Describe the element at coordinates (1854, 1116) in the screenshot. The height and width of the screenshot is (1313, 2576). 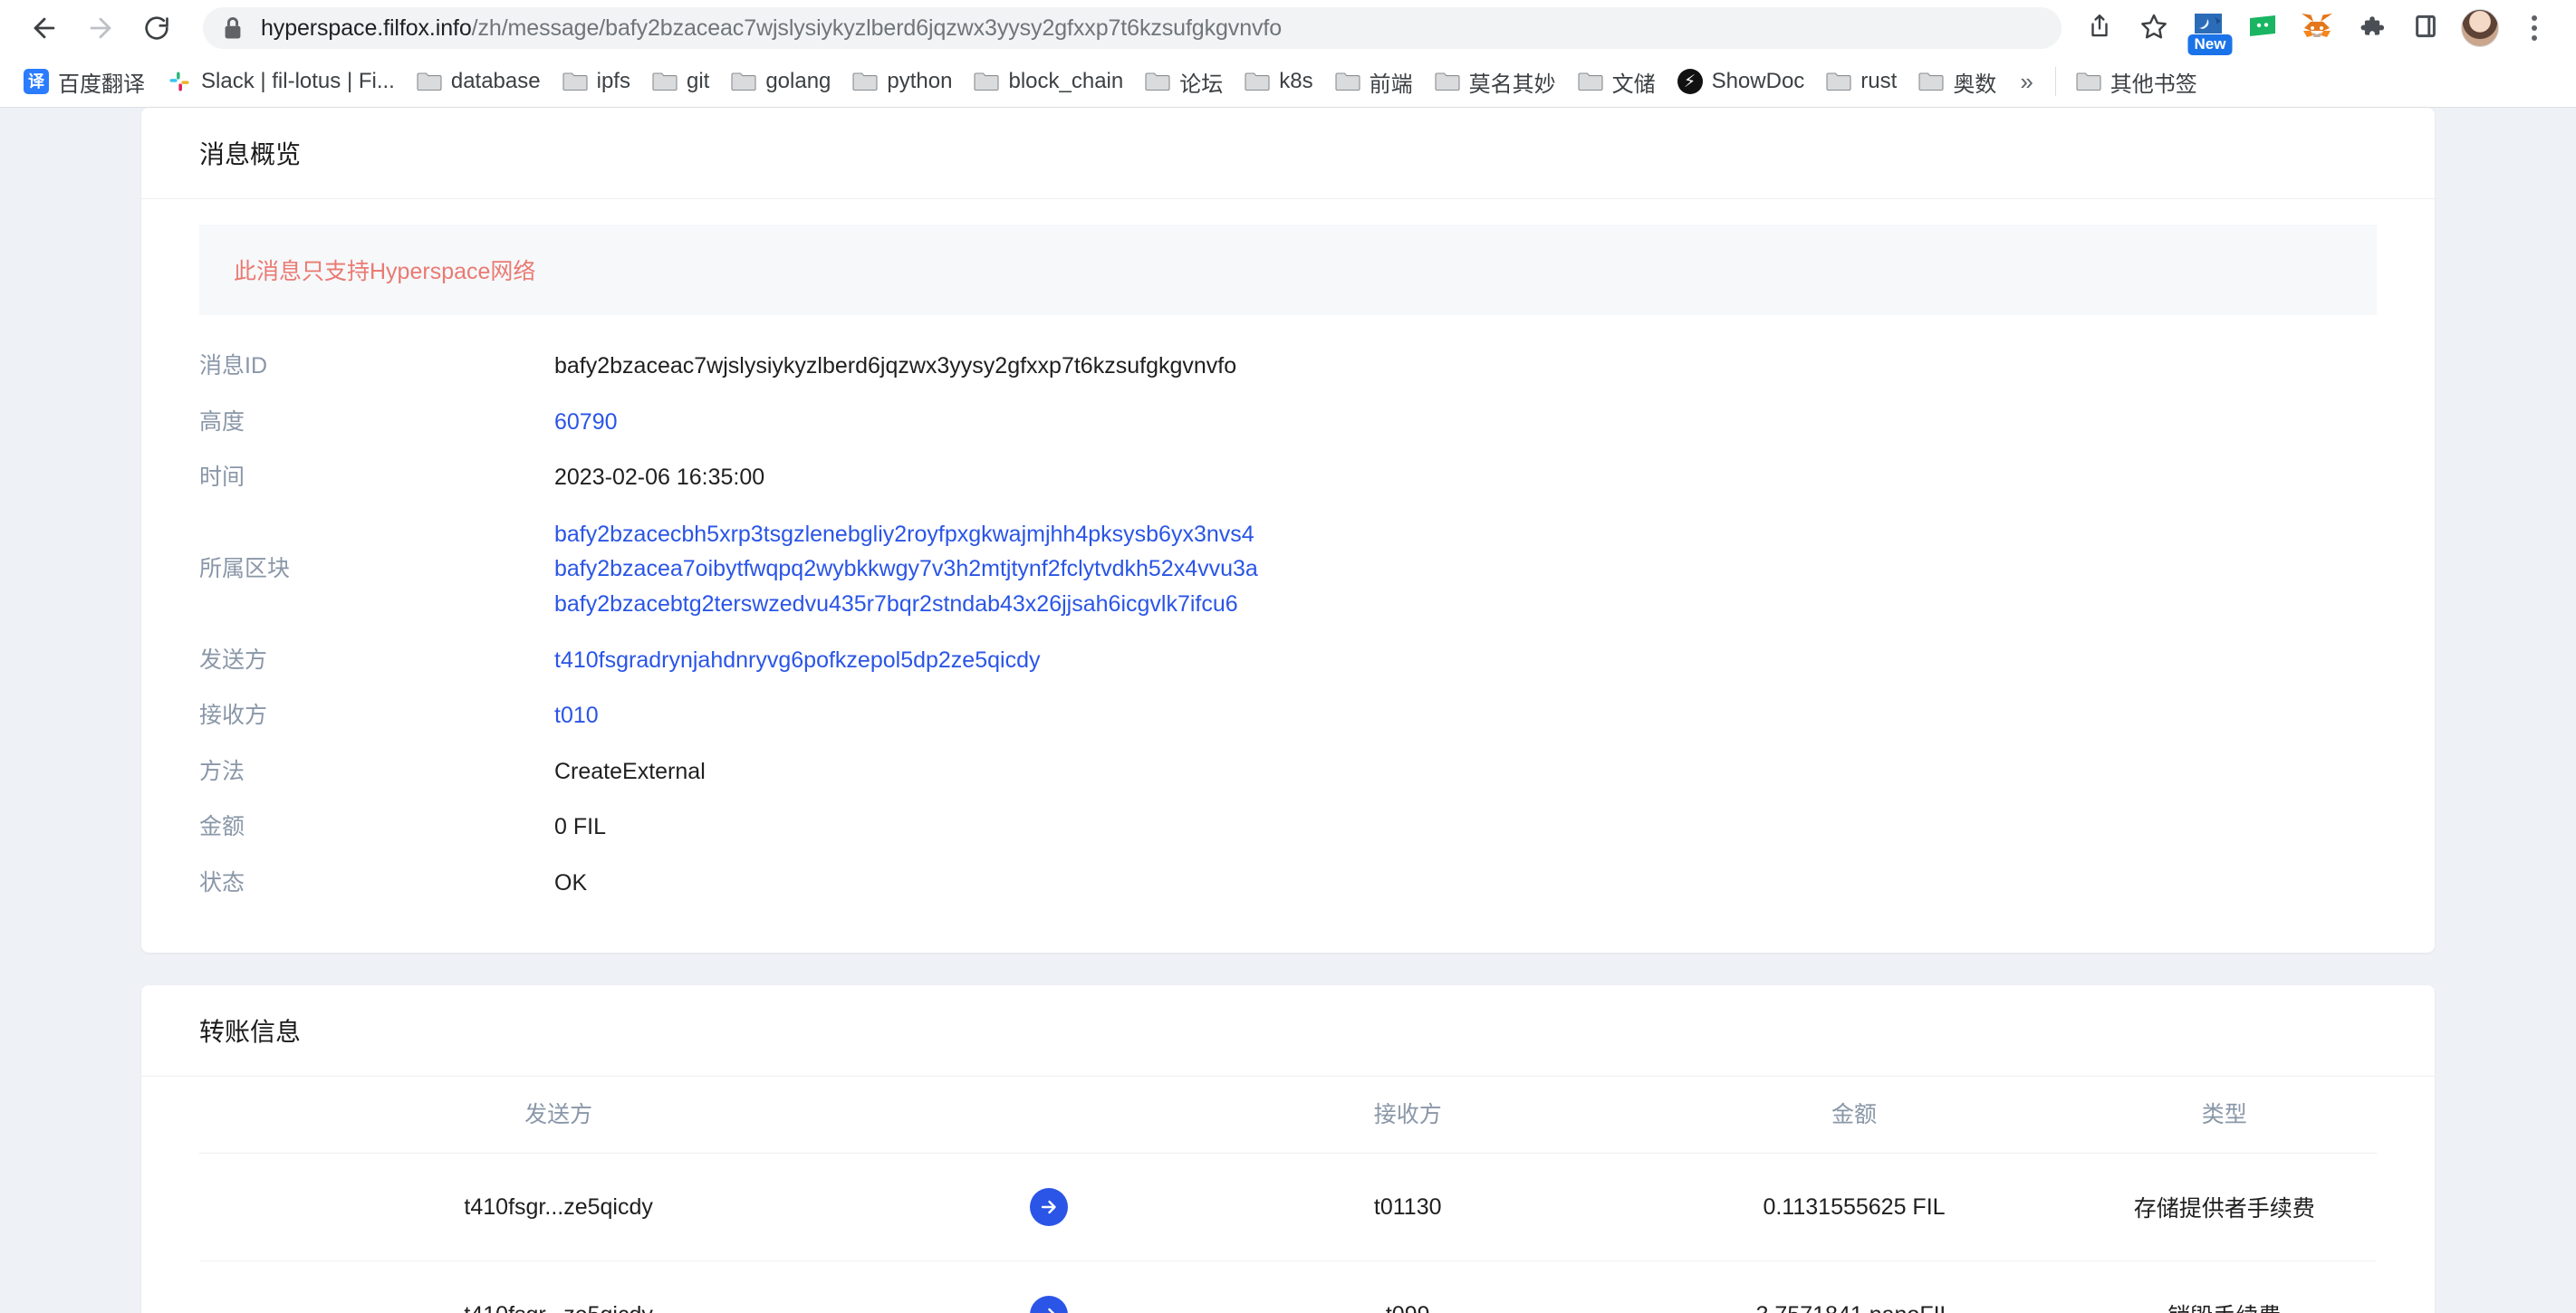
I see `column-header-amount: 金额` at that location.